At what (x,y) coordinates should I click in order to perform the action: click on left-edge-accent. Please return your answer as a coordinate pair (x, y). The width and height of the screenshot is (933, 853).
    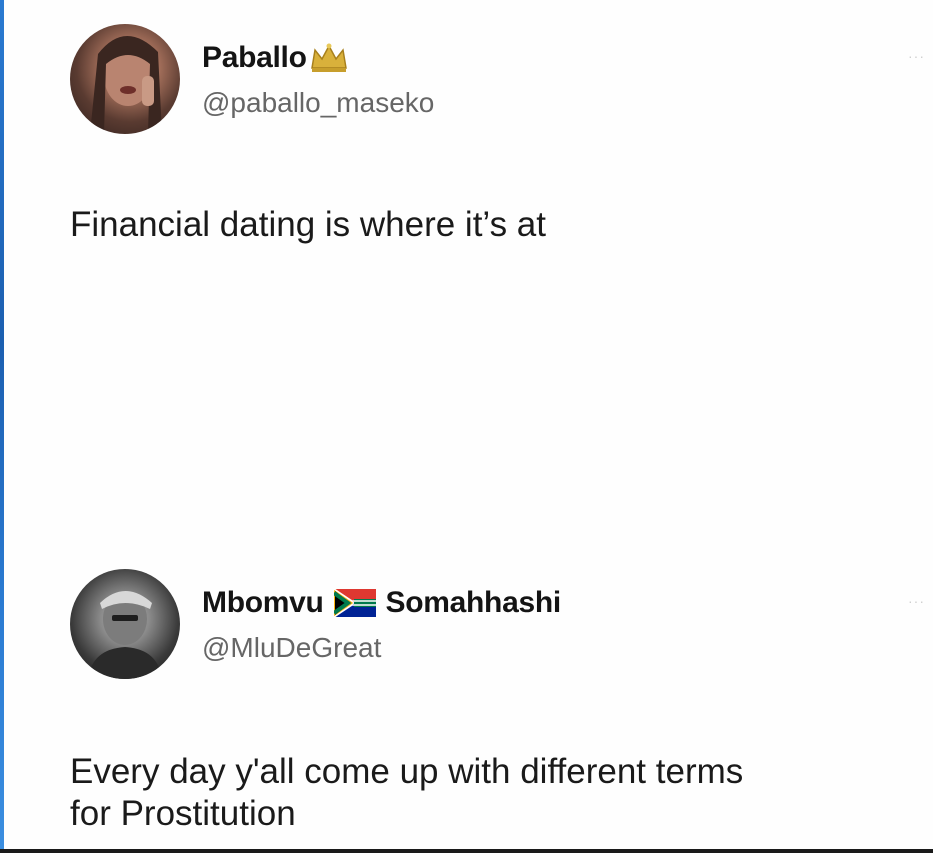
    Looking at the image, I should click on (2, 426).